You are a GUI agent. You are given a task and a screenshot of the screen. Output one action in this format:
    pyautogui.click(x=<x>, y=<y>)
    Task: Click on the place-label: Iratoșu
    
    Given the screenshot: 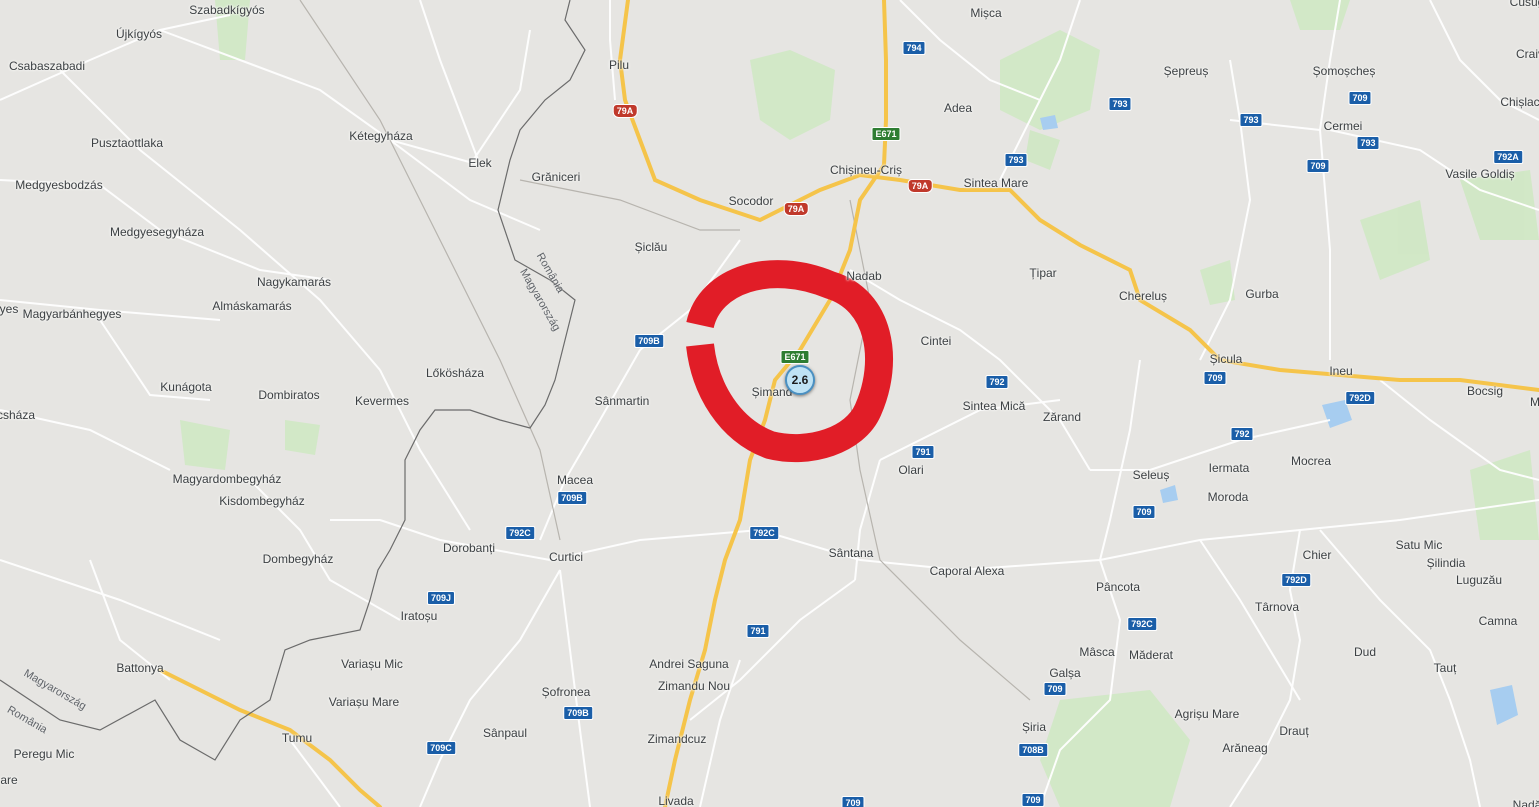 What is the action you would take?
    pyautogui.click(x=419, y=616)
    